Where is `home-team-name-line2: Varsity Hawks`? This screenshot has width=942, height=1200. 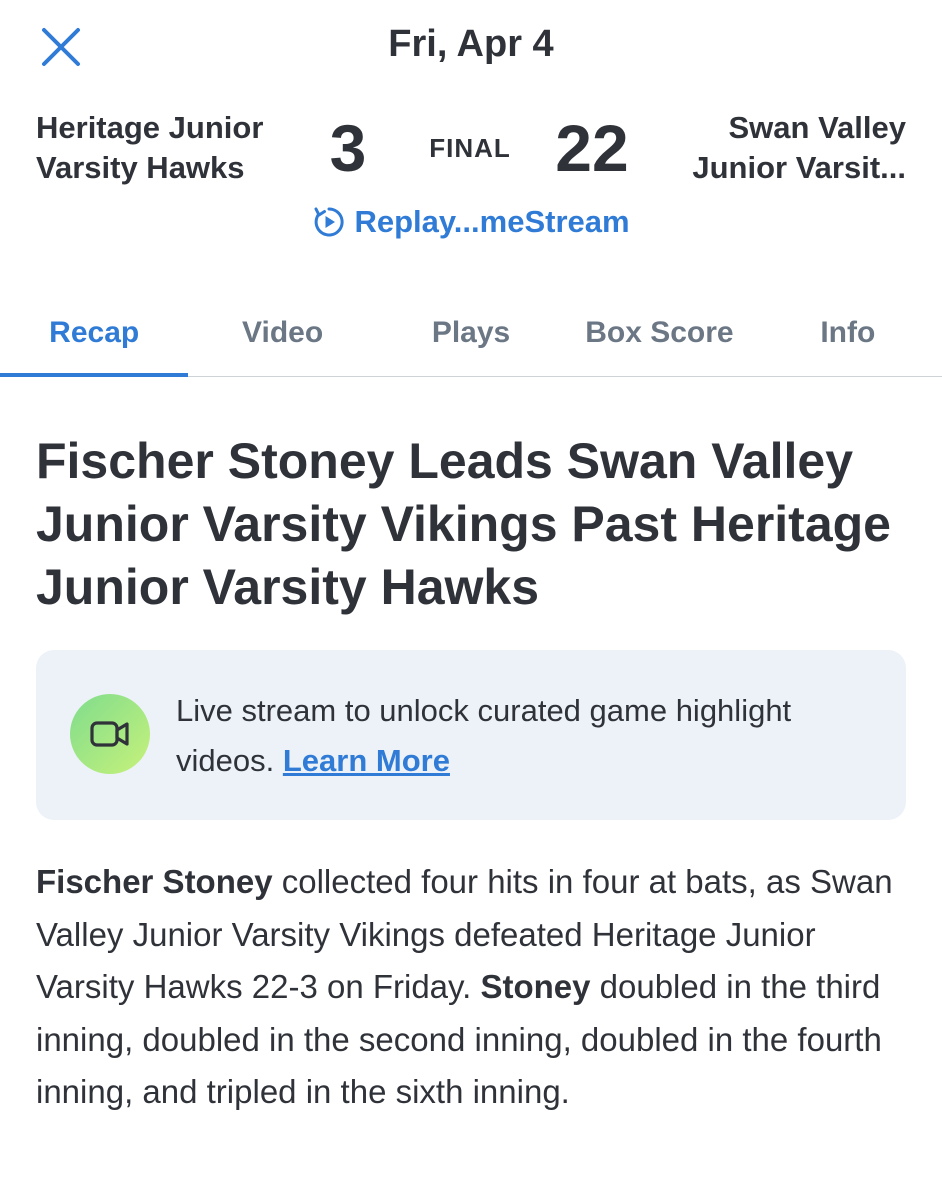 home-team-name-line2: Varsity Hawks is located at coordinates (140, 167).